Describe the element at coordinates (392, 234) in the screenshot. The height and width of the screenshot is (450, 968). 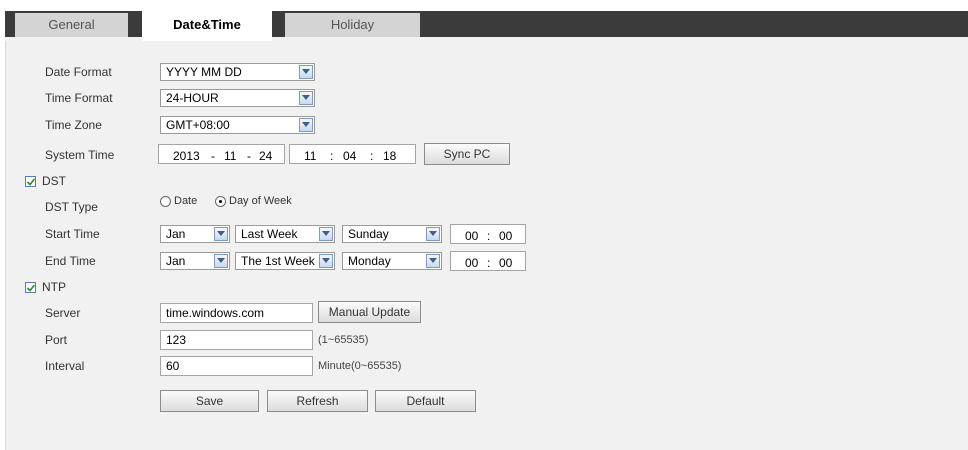
I see `start-day-select: Sunday` at that location.